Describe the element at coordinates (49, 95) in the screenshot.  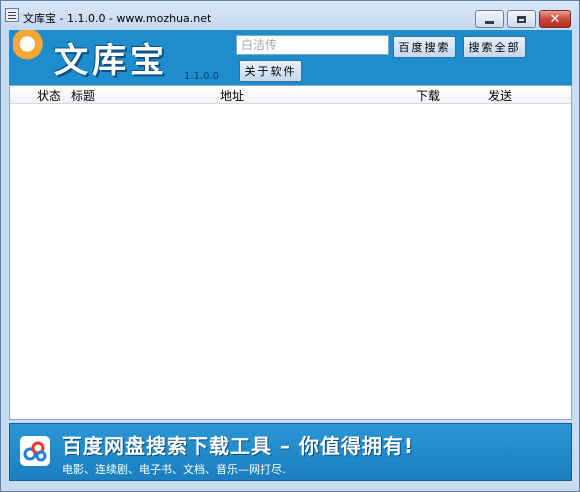
I see `column-header-status: 状态` at that location.